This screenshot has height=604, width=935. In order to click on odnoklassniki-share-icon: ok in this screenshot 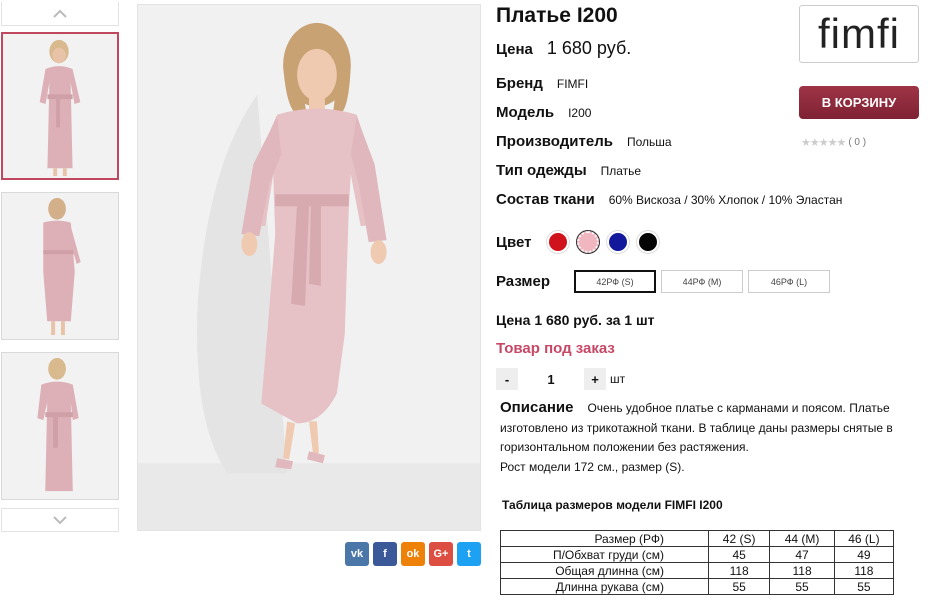, I will do `click(413, 554)`.